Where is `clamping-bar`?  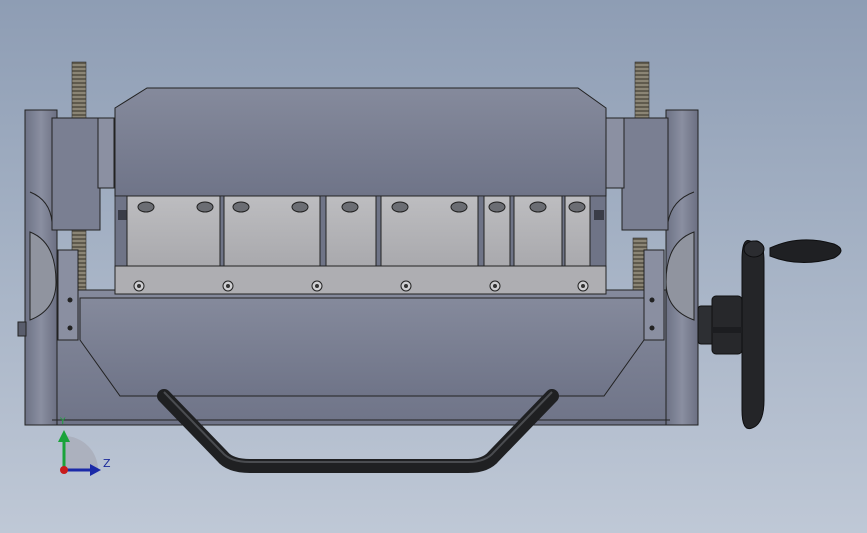
clamping-bar is located at coordinates (360, 280).